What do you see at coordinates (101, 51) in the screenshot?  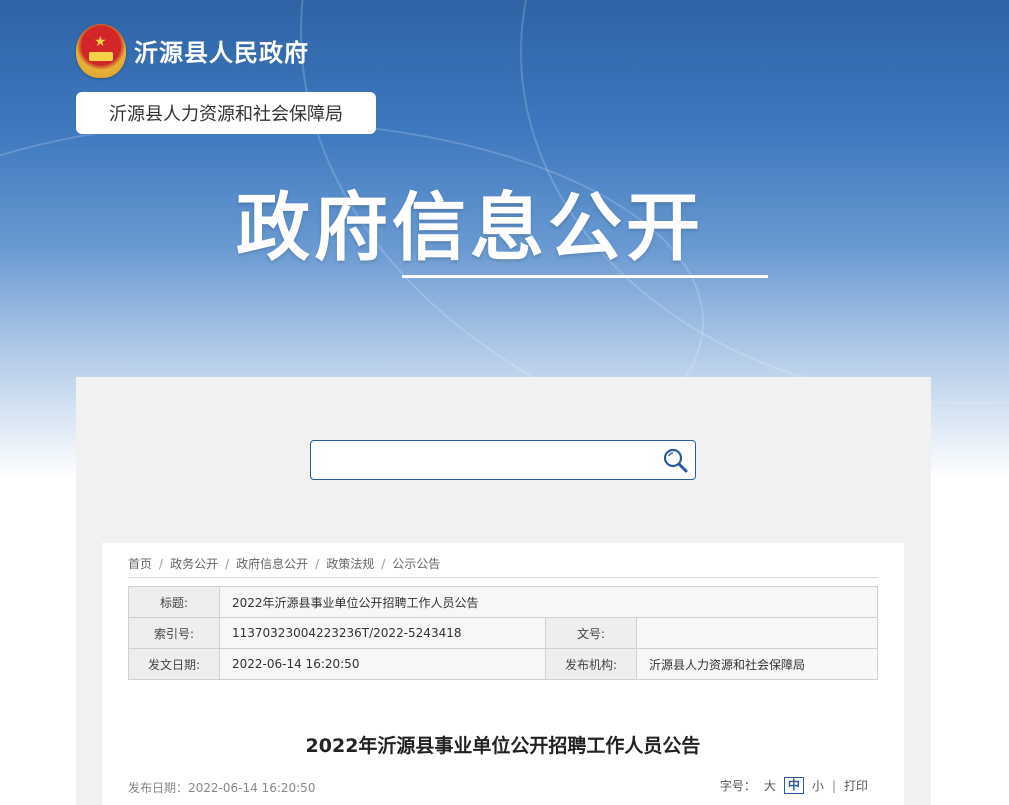 I see `national-emblem-icon: ★` at bounding box center [101, 51].